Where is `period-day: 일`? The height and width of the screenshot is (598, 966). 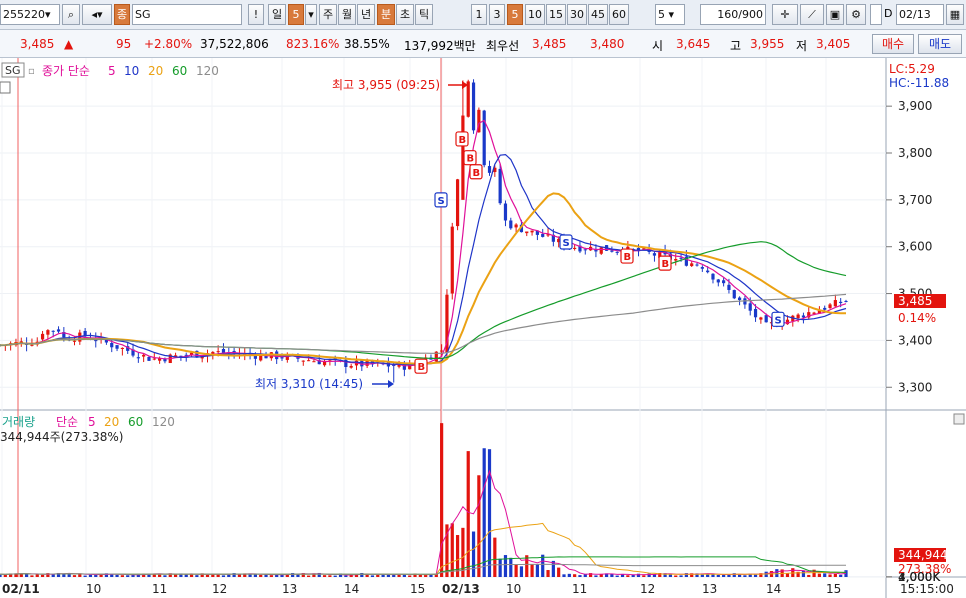
period-day: 일 is located at coordinates (277, 14).